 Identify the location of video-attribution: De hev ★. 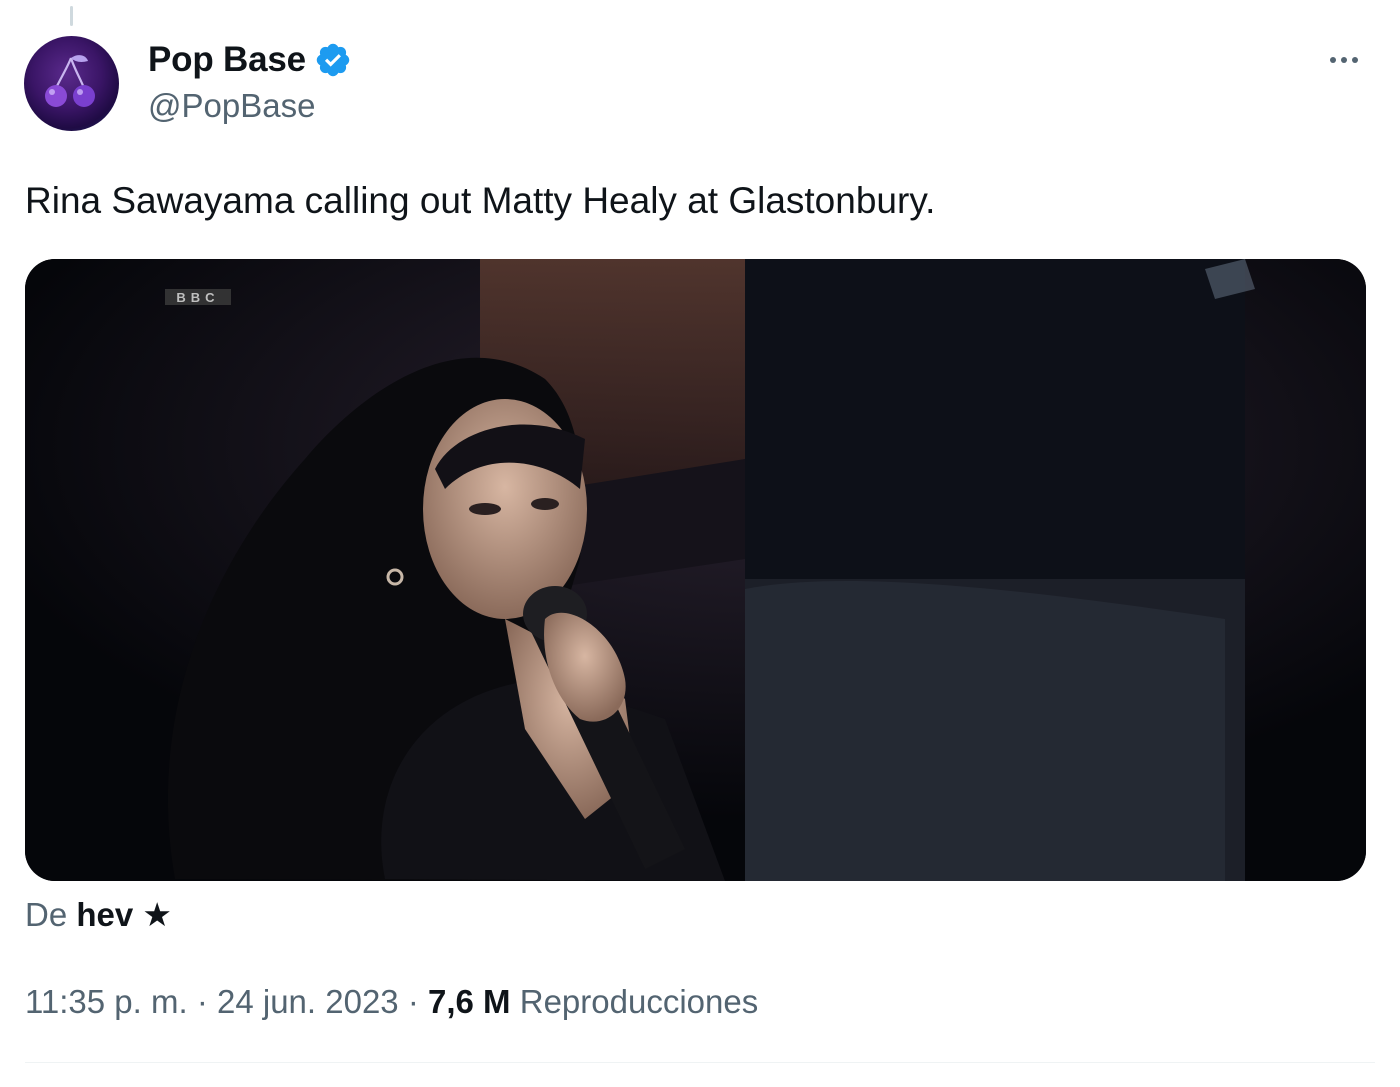
(98, 915).